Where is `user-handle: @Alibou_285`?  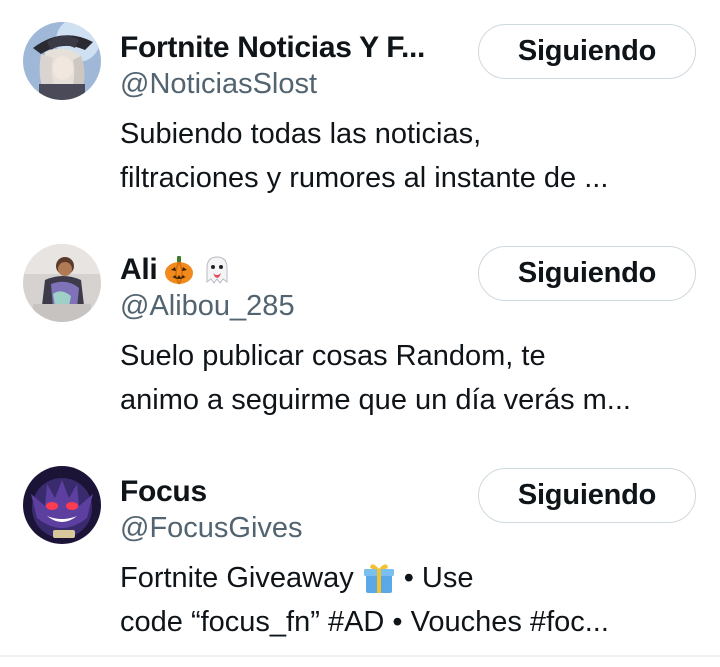
user-handle: @Alibou_285 is located at coordinates (207, 306).